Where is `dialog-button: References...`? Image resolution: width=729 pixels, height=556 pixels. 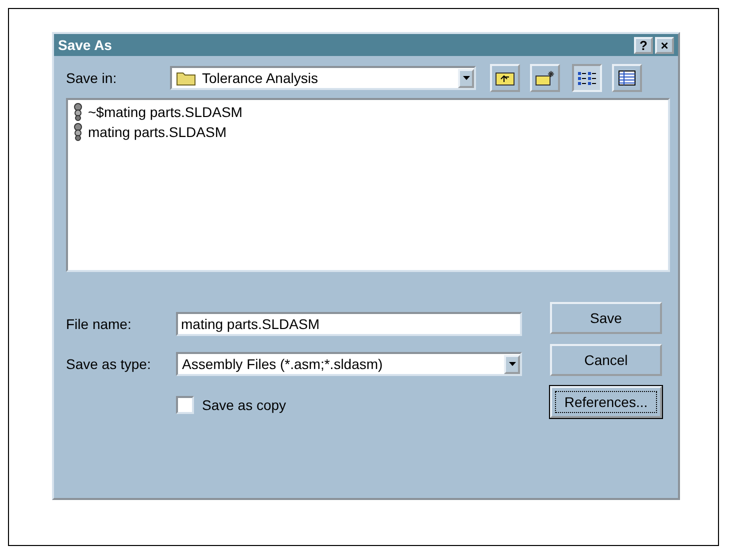
dialog-button: References... is located at coordinates (606, 402).